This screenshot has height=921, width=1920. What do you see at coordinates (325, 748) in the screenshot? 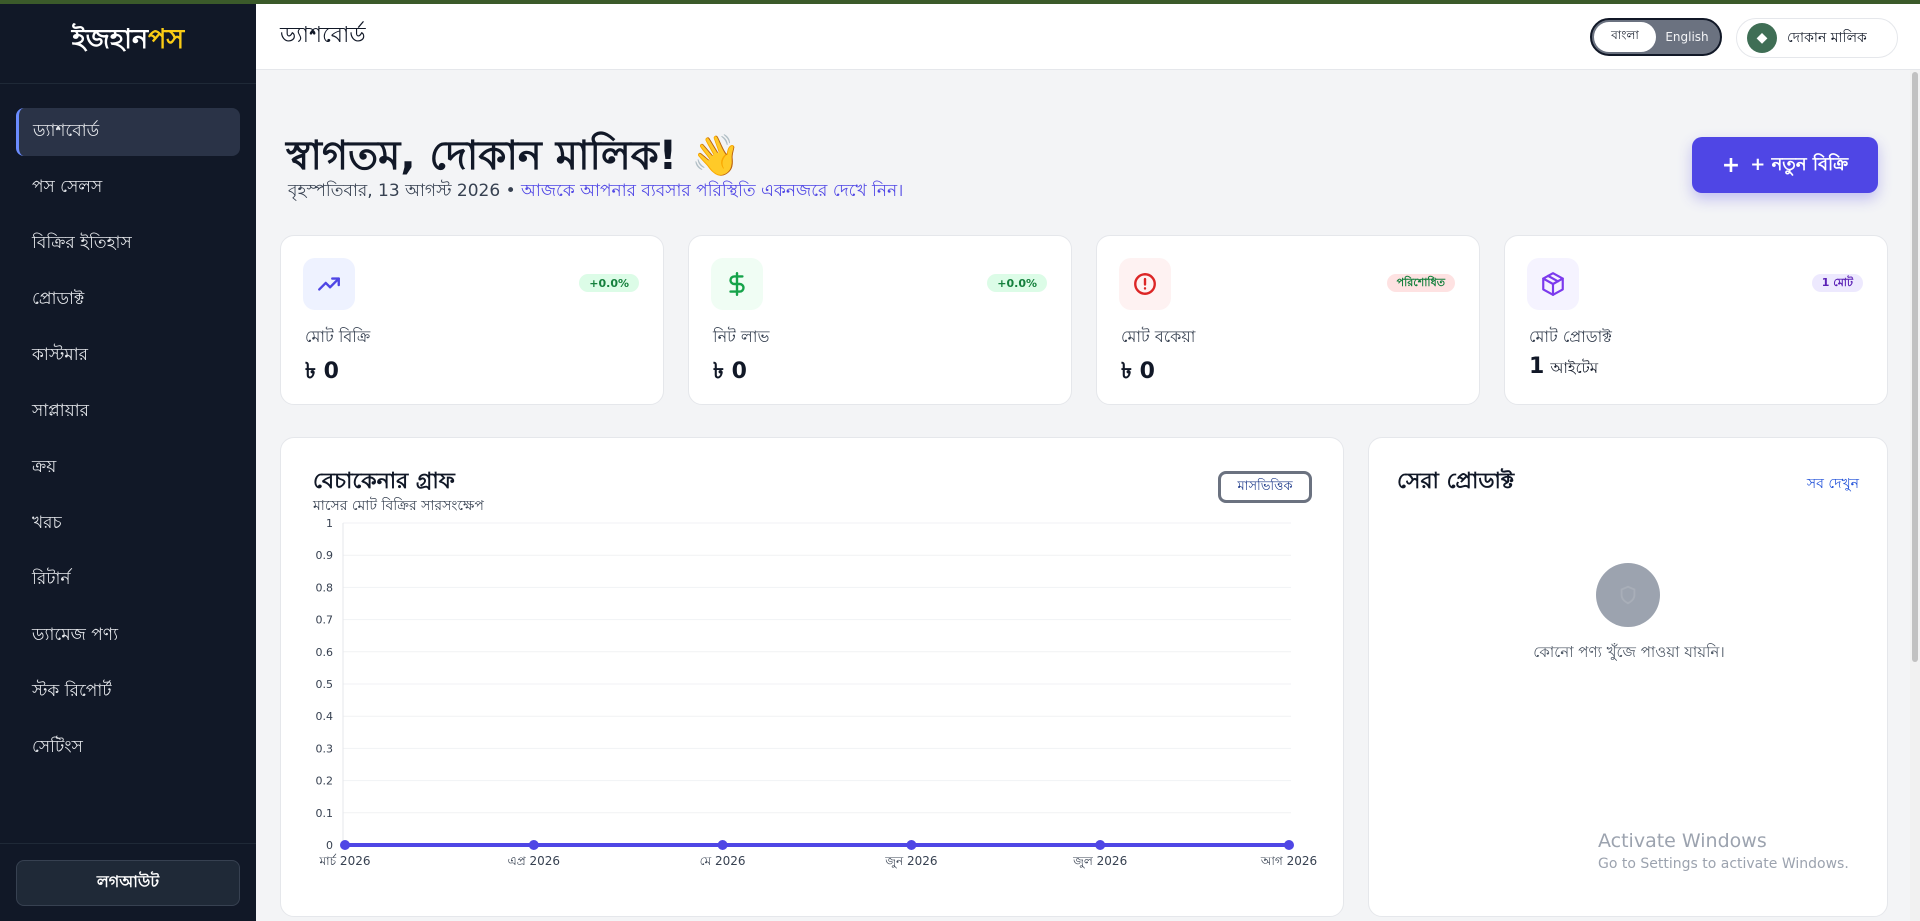
I see `y-tick-label: 0.3` at bounding box center [325, 748].